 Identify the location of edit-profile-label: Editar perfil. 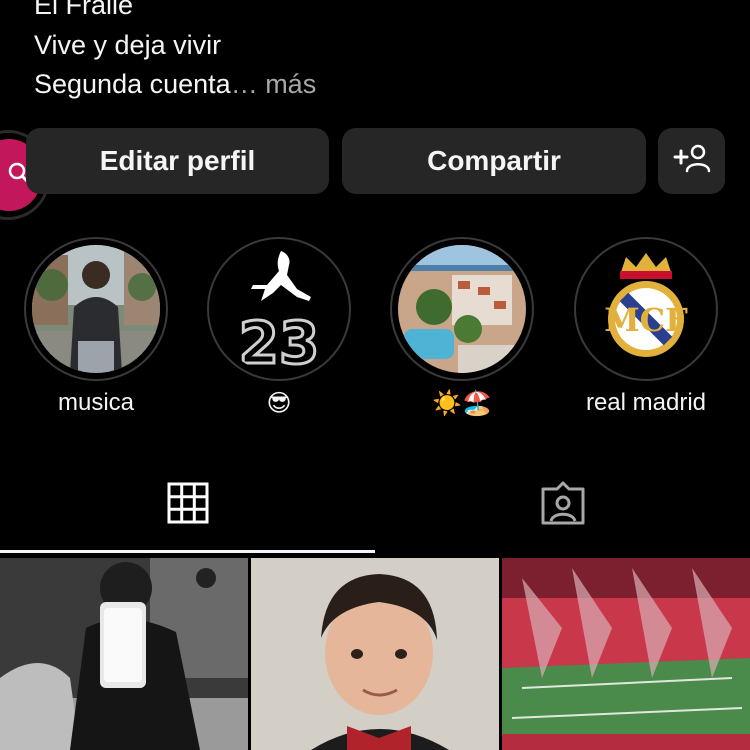
(177, 160).